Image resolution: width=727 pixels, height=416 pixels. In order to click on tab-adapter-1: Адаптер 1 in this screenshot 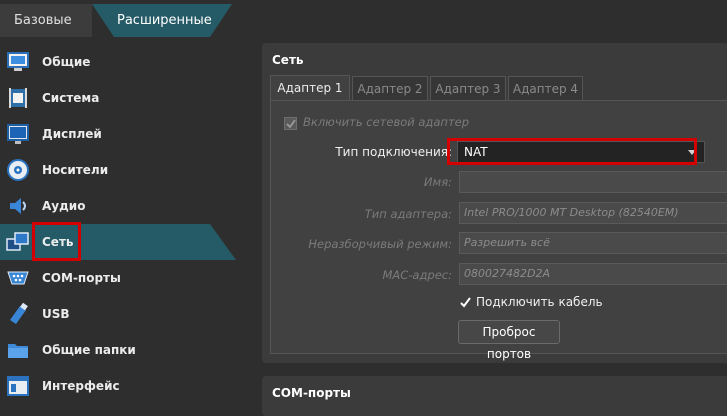, I will do `click(310, 88)`.